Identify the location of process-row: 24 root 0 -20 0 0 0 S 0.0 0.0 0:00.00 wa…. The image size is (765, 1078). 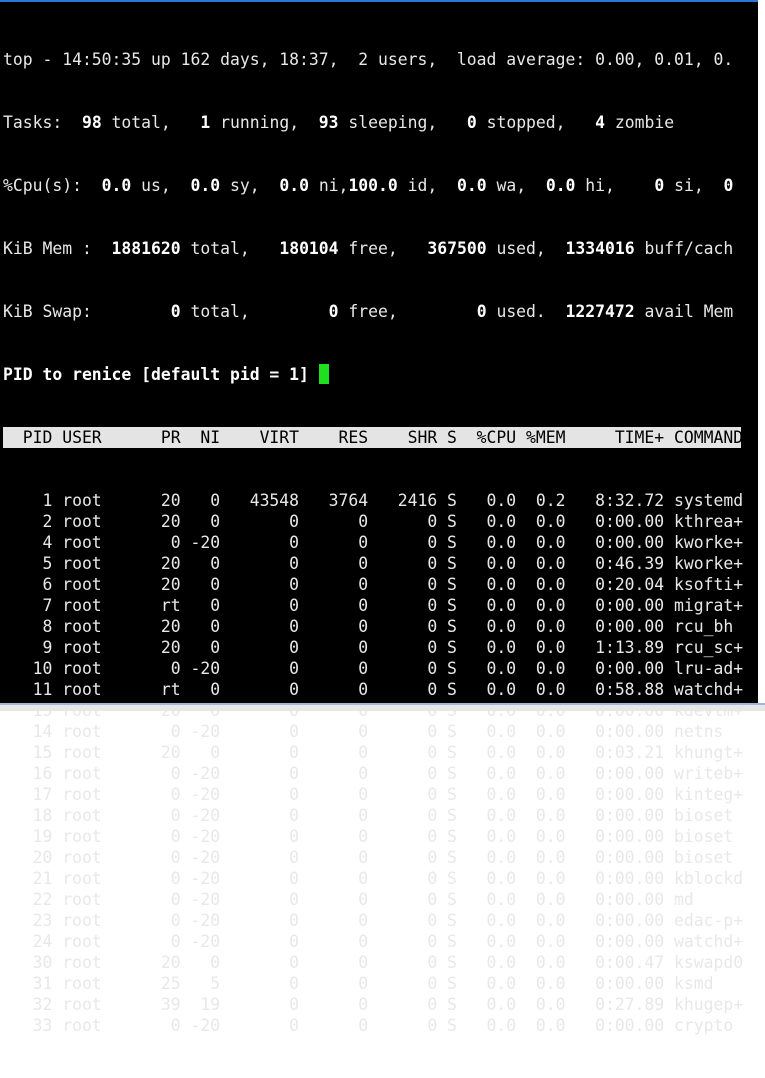
(373, 941).